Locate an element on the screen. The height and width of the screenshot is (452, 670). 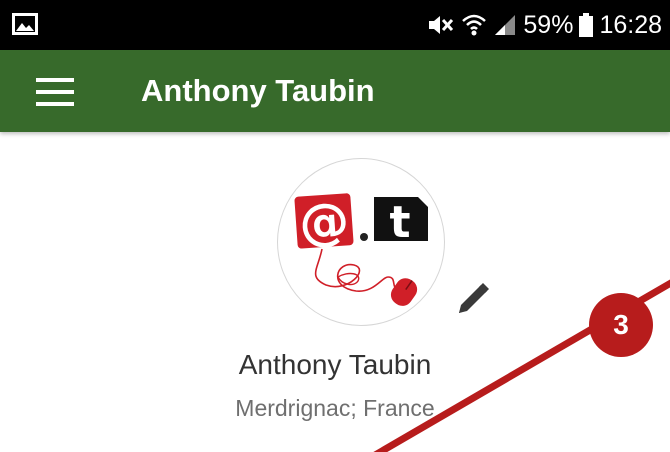
profile-name: Anthony Taubin is located at coordinates (335, 364).